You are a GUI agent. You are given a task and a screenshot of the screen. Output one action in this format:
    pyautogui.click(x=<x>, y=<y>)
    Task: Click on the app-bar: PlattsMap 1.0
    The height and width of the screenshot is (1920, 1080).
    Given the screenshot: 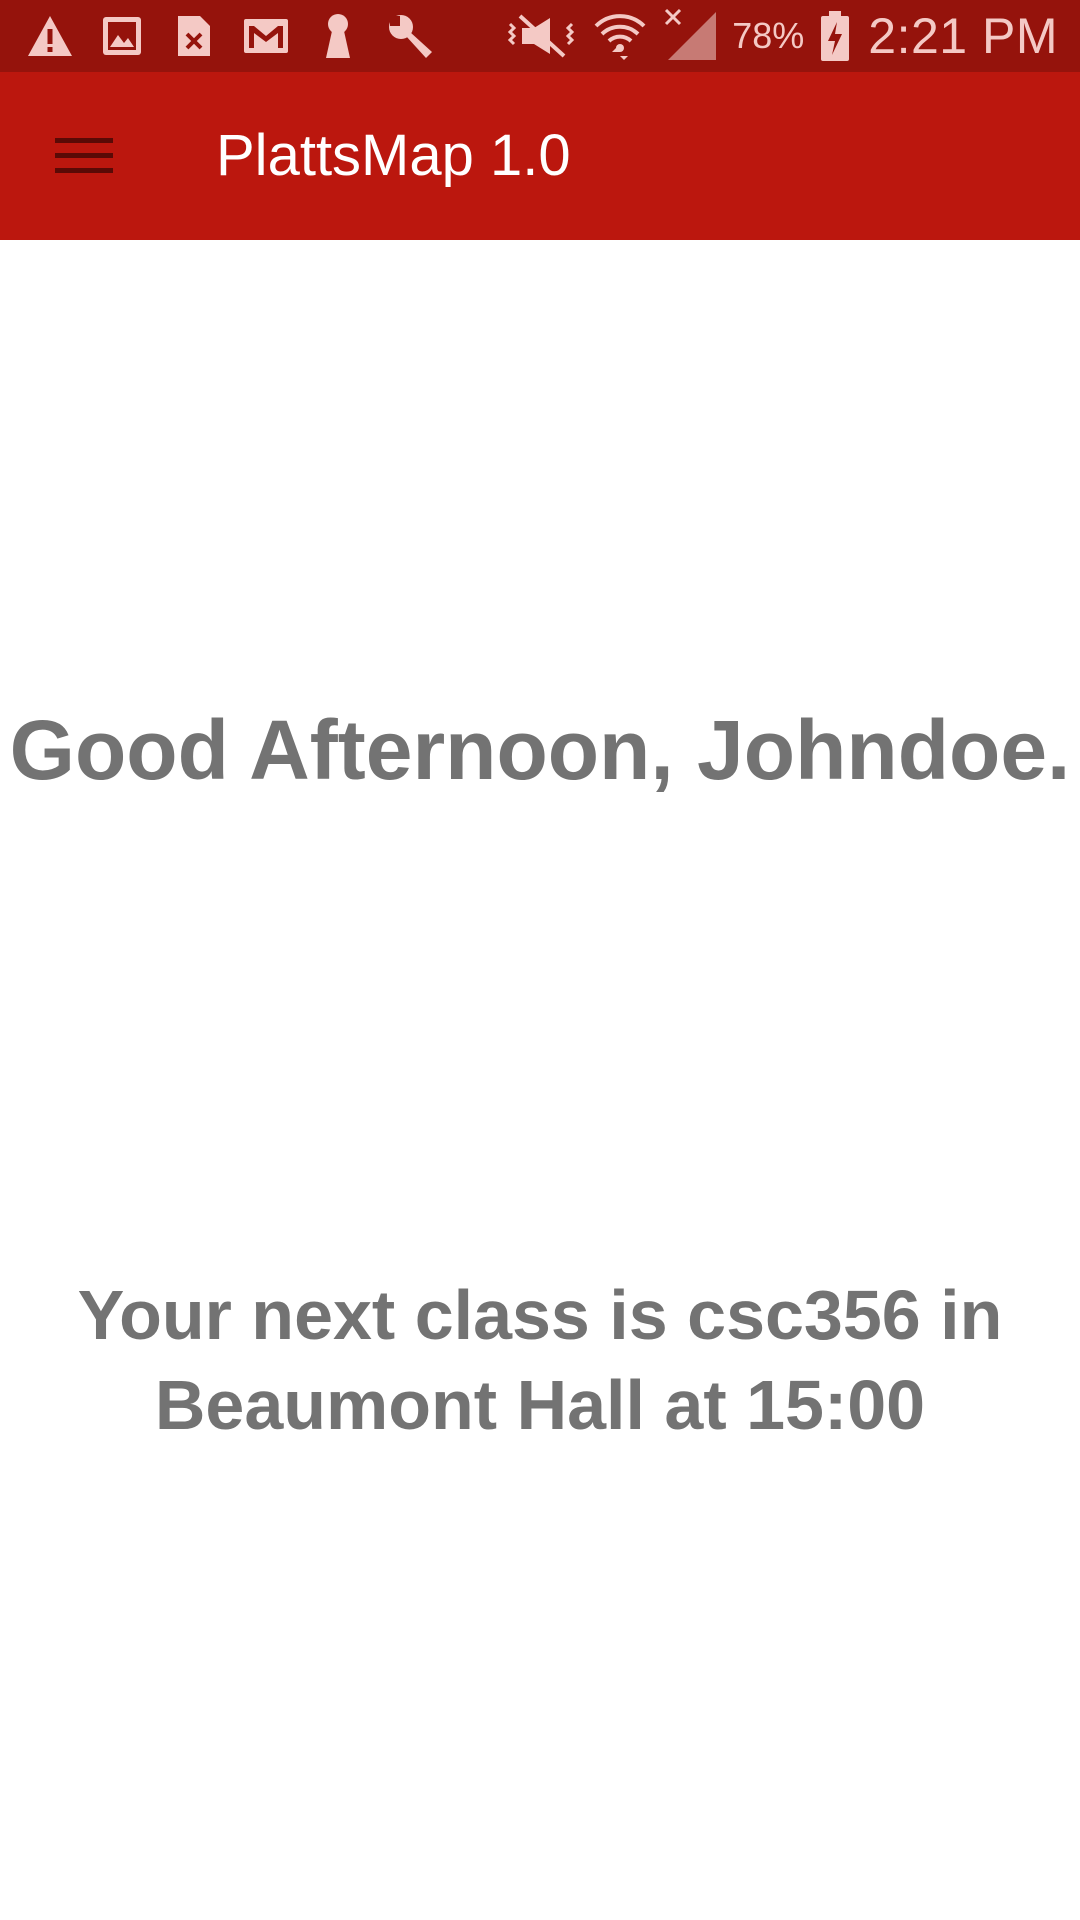 What is the action you would take?
    pyautogui.click(x=540, y=156)
    